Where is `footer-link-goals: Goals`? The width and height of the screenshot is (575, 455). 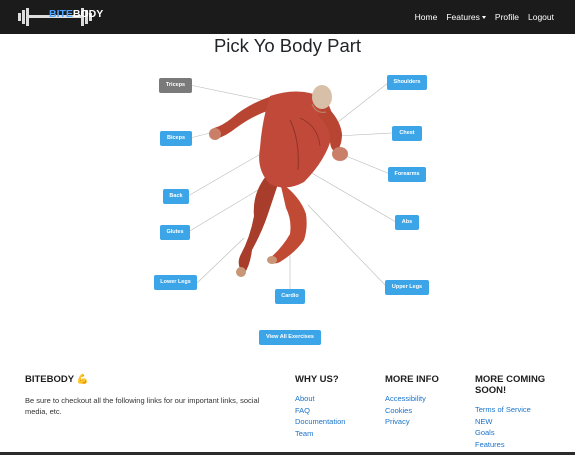
footer-link-goals: Goals is located at coordinates (522, 433).